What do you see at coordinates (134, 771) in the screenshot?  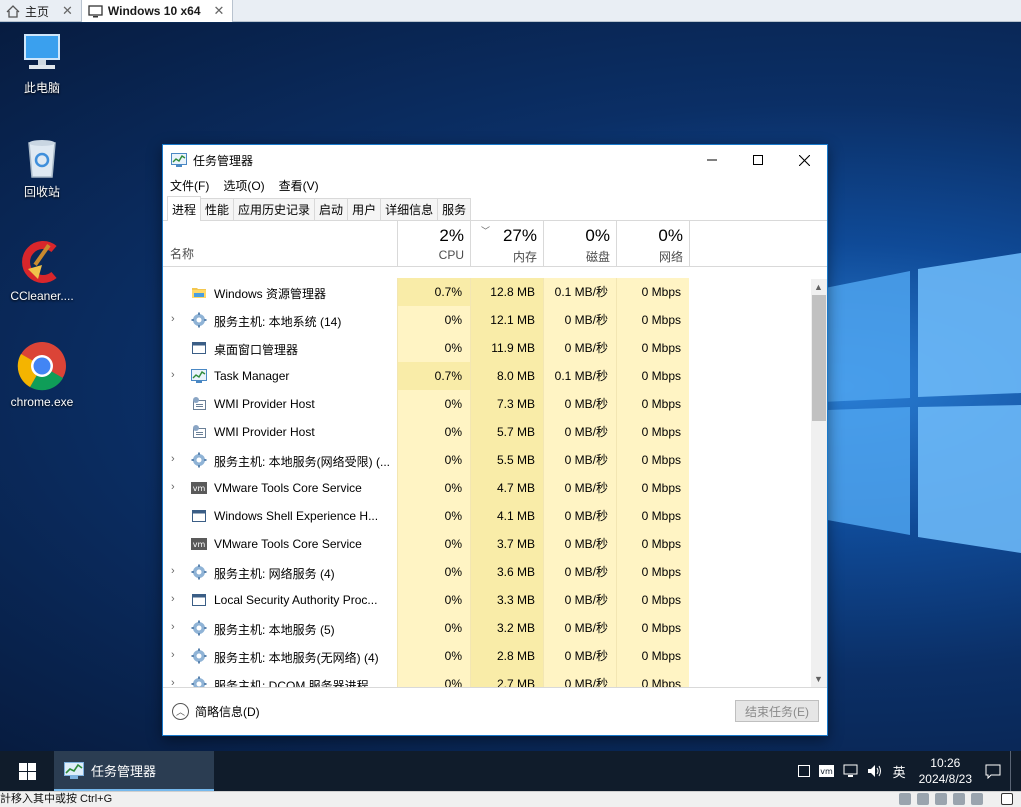 I see `taskbar-app-task-manager: 任务管理器` at bounding box center [134, 771].